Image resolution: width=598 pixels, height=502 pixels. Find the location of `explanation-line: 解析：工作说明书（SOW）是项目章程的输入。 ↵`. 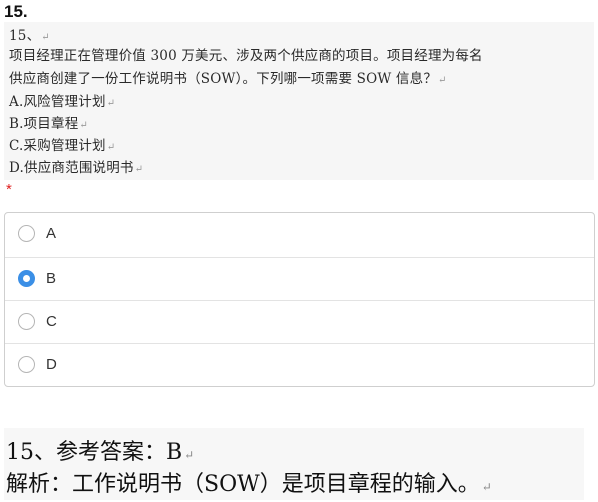

explanation-line: 解析：工作说明书（SOW）是项目章程的输入。 ↵ is located at coordinates (249, 484).